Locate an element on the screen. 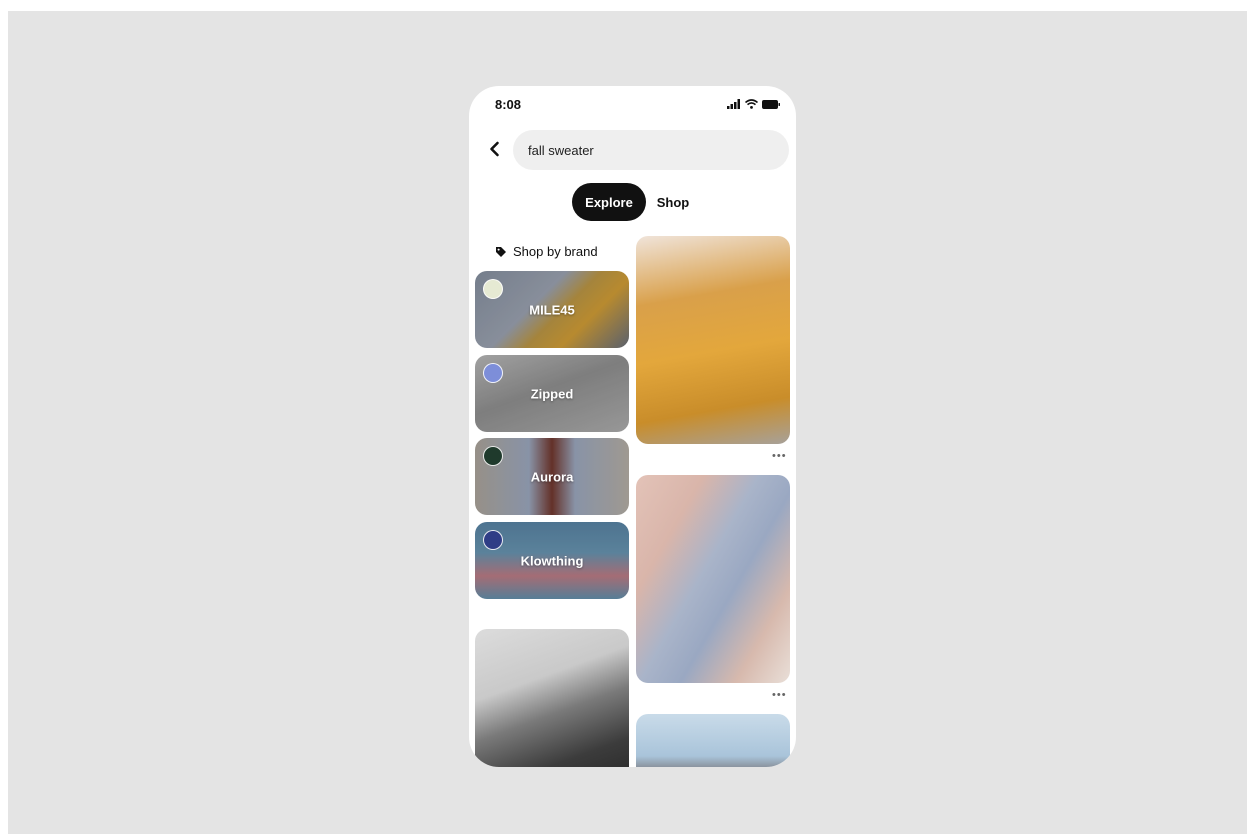  brand-name: Klowthing is located at coordinates (552, 560).